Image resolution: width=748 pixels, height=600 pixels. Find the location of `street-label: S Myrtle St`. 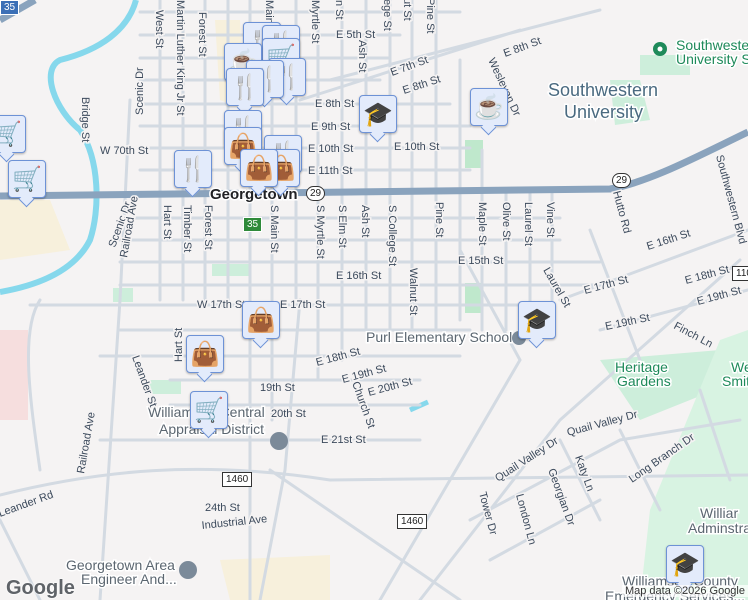

street-label: S Myrtle St is located at coordinates (320, 232).